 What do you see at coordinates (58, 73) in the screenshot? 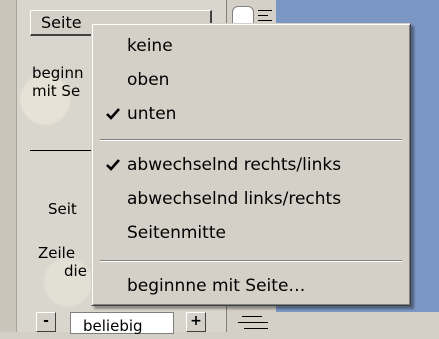
I see `begin-label-line1: beginn` at bounding box center [58, 73].